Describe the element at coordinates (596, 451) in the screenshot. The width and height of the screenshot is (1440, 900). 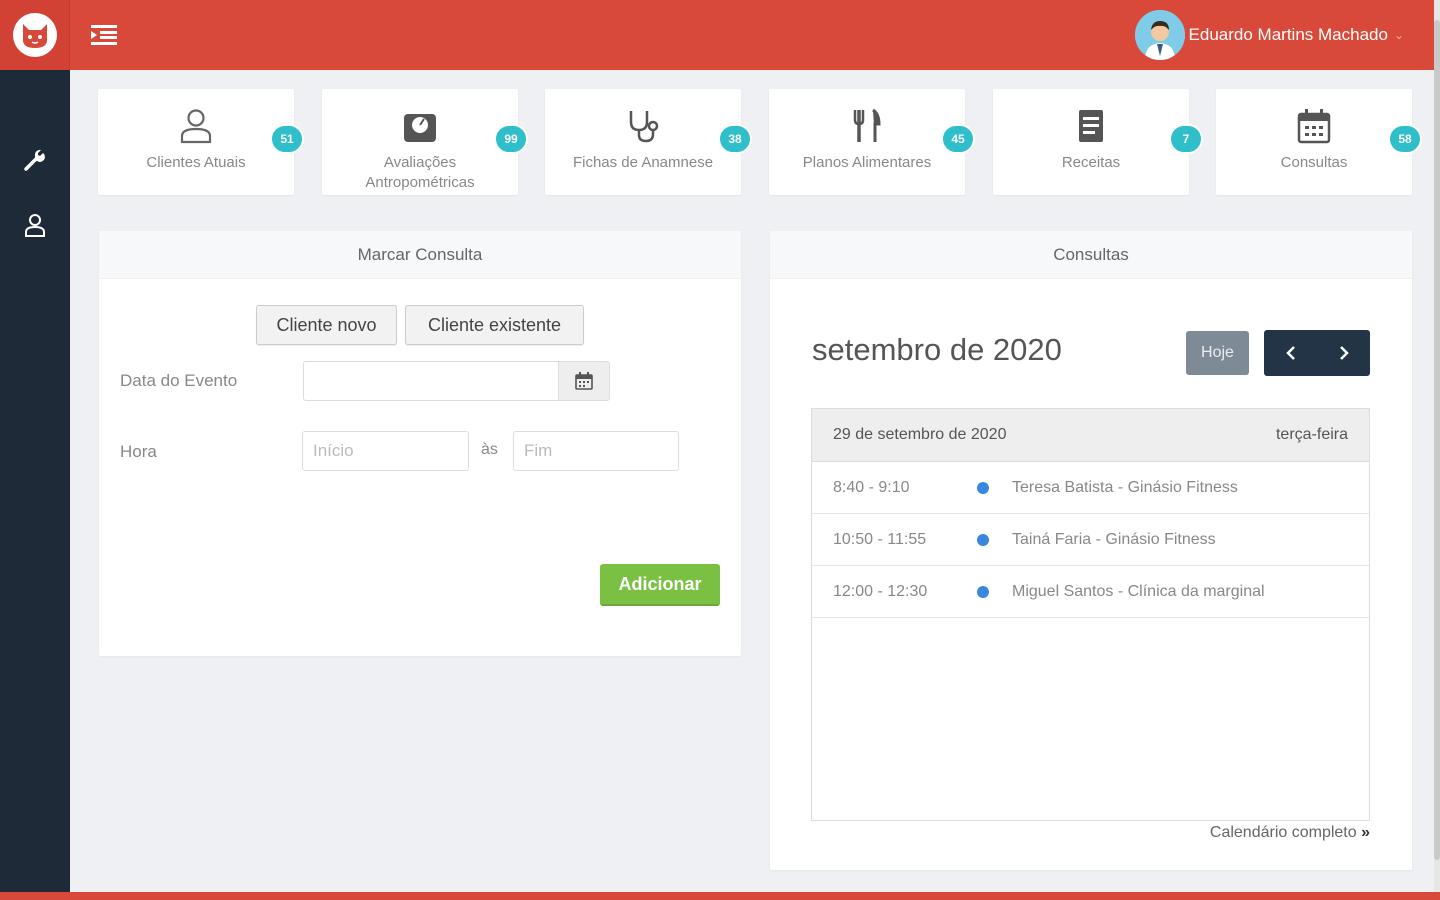
I see `end-time-field: Fim` at that location.